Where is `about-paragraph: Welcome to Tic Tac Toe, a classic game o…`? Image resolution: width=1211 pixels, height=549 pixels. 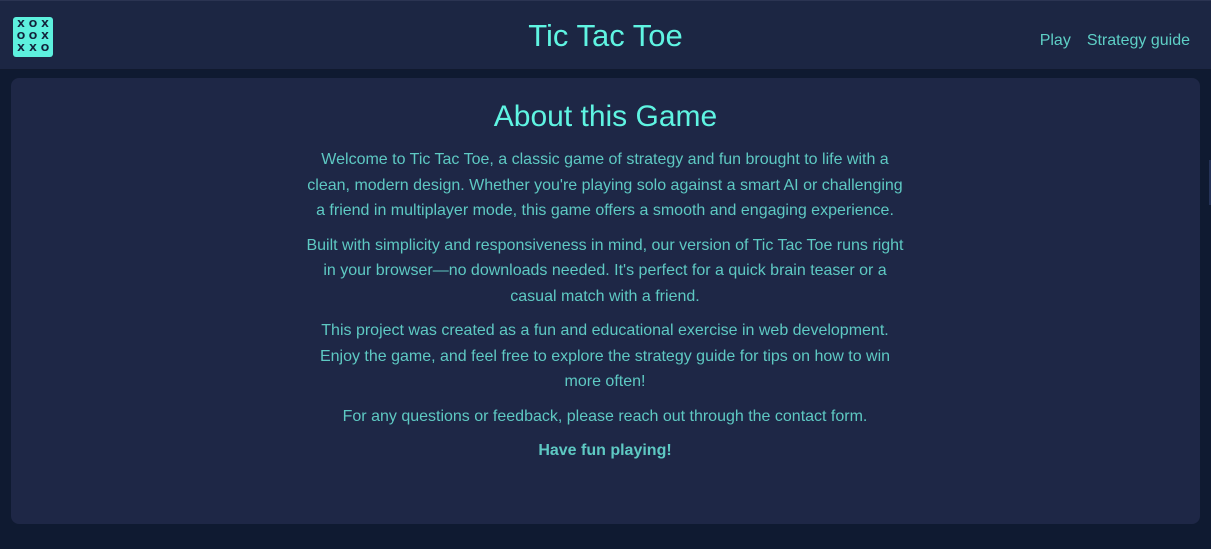
about-paragraph: Welcome to Tic Tac Toe, a classic game o… is located at coordinates (605, 185).